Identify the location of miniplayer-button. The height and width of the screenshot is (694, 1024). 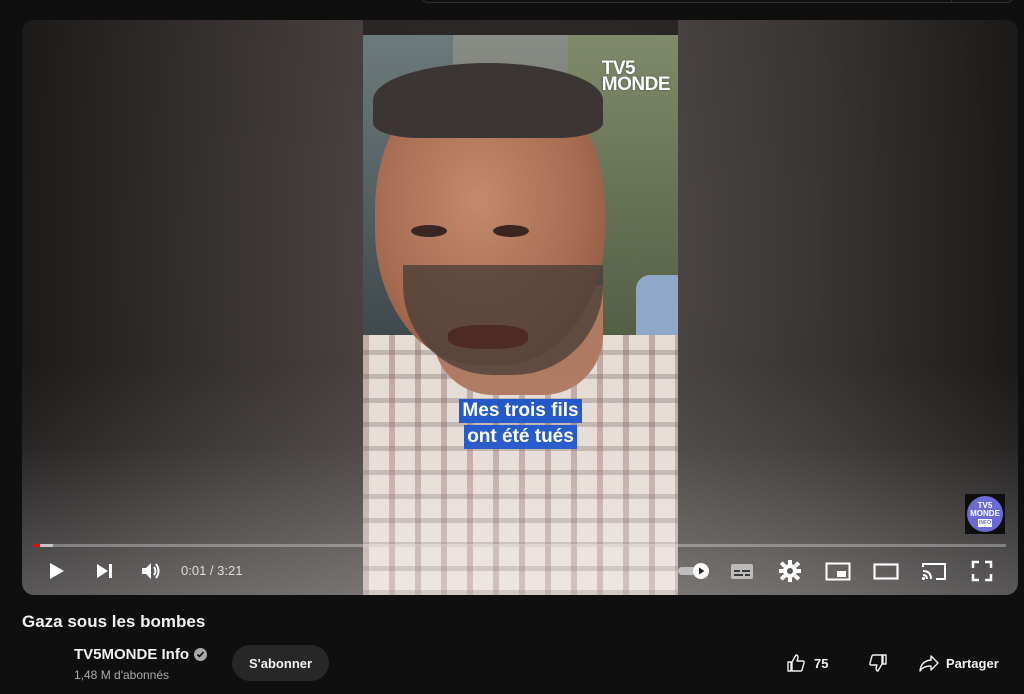
(838, 571).